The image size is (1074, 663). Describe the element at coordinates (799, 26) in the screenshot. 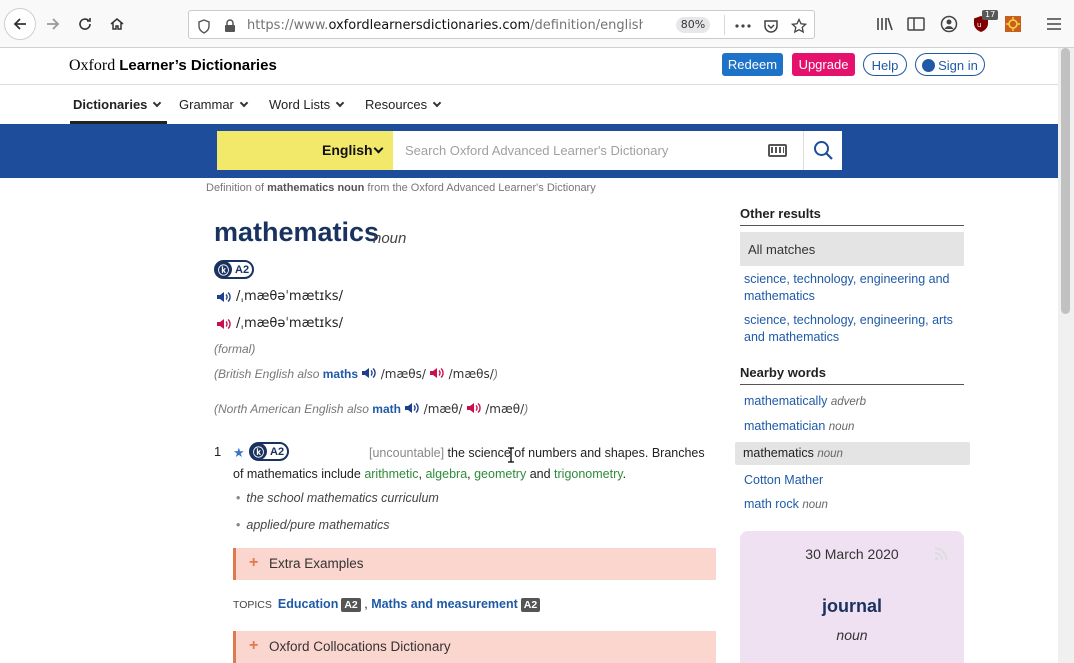

I see `bookmark-star-icon` at that location.